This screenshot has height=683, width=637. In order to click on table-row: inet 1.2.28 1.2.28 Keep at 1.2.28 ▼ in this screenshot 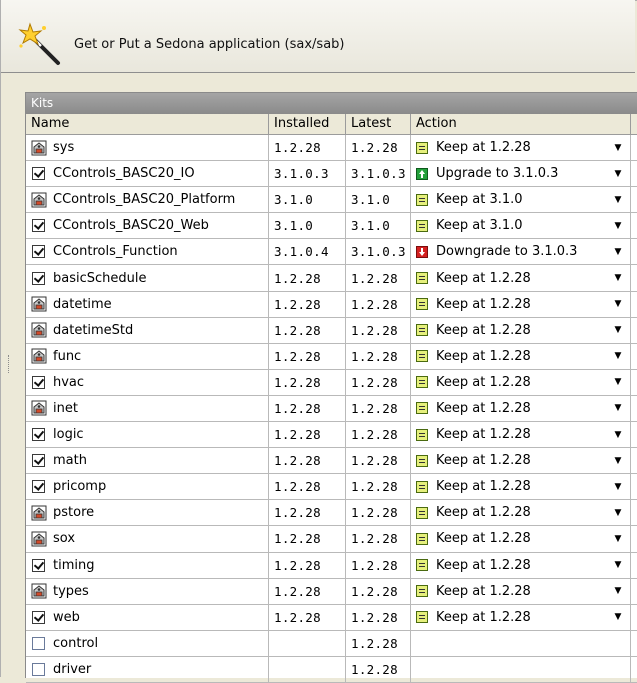, I will do `click(331, 409)`.